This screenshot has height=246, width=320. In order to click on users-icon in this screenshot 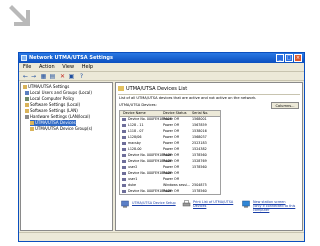, I will do `click(27, 93)`.